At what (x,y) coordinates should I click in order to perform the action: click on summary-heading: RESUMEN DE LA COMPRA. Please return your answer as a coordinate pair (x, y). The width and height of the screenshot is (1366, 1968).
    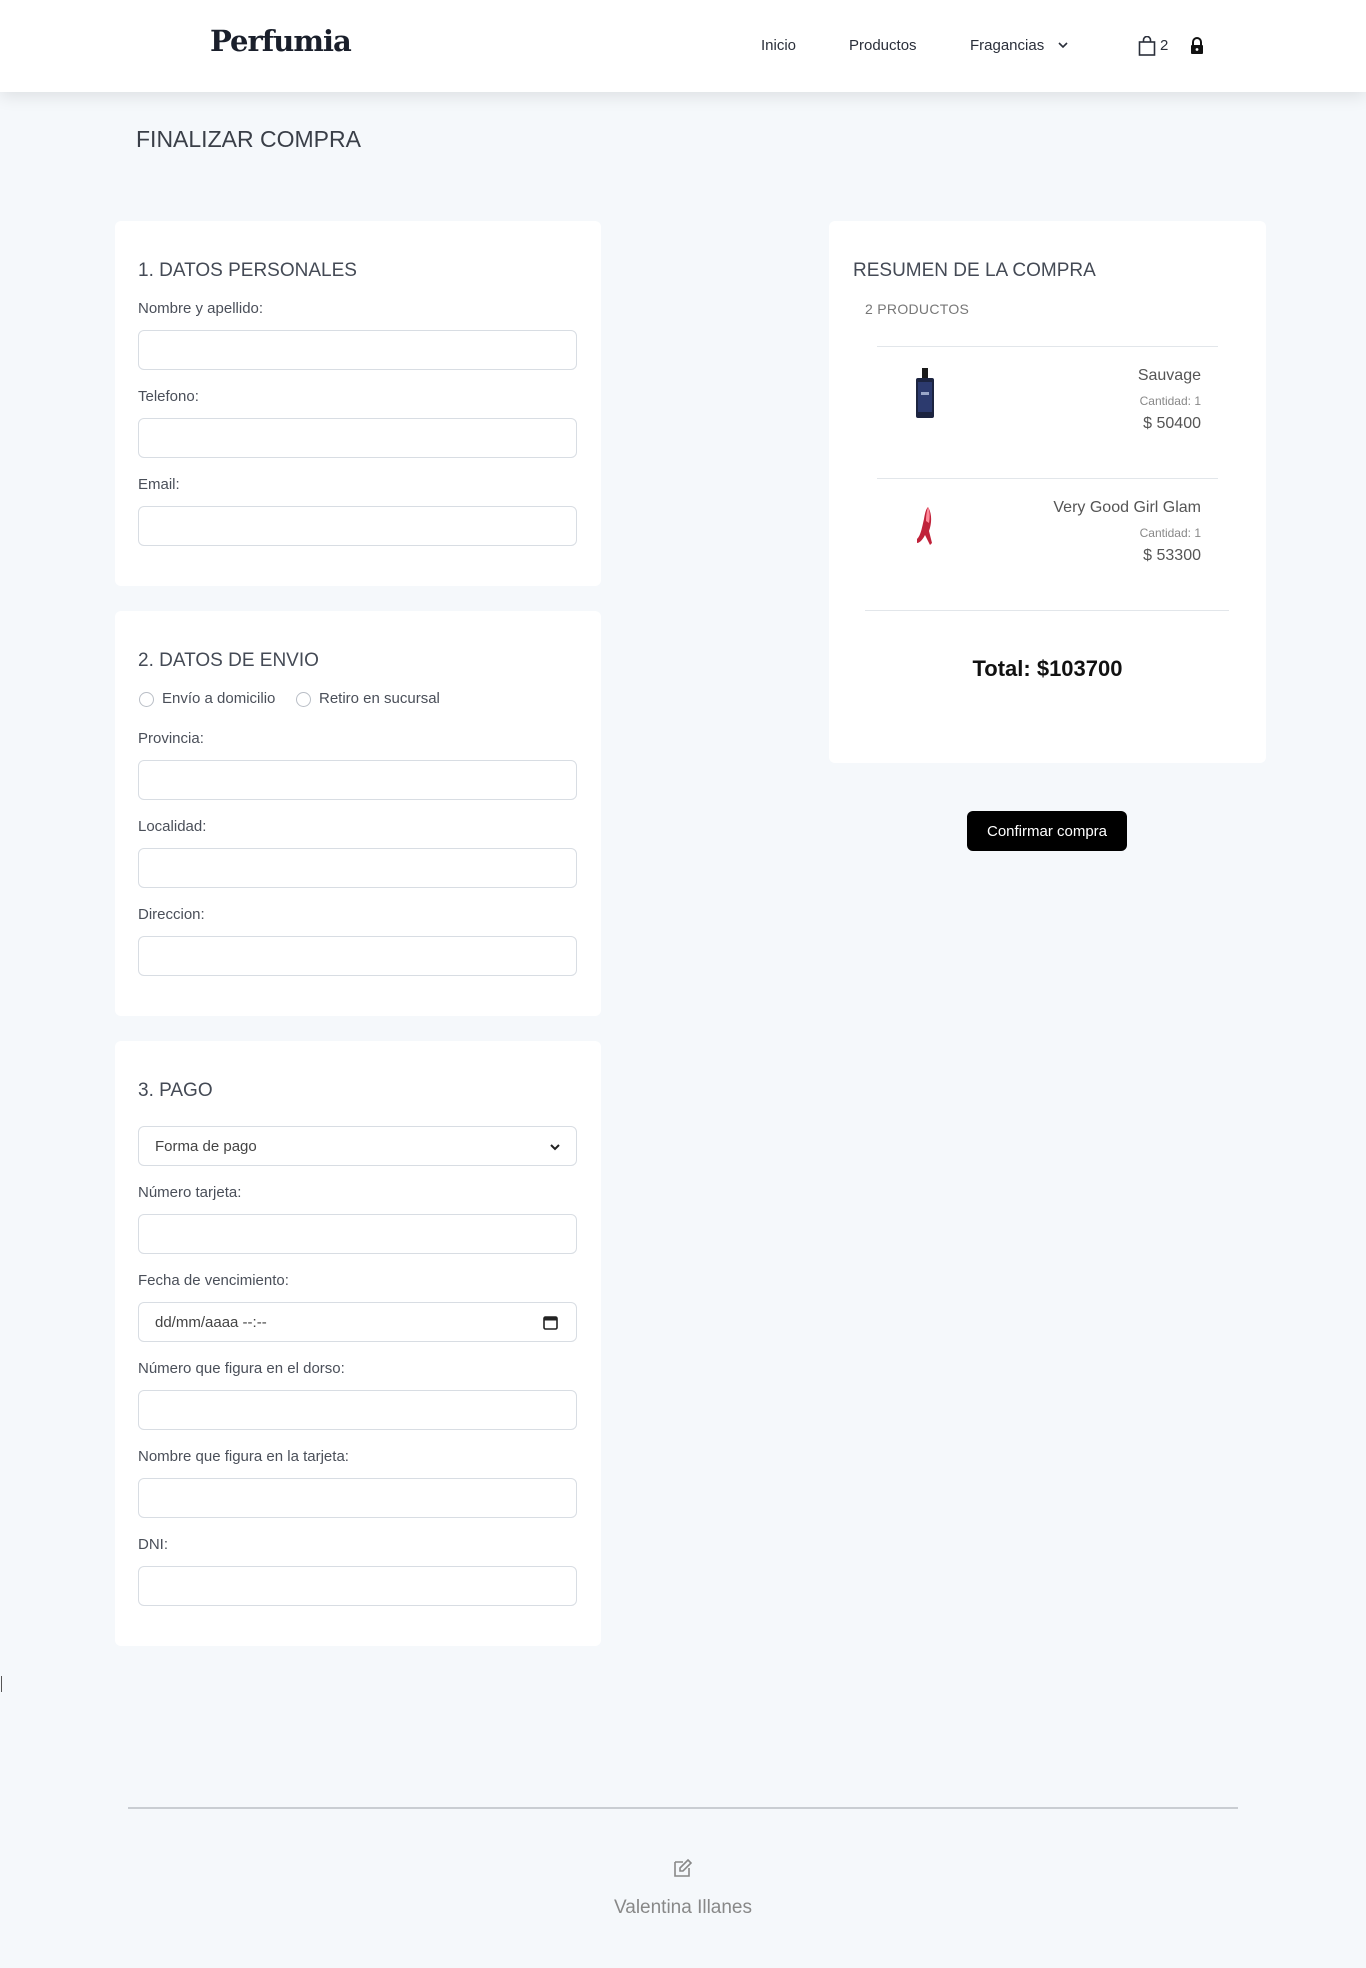
    Looking at the image, I should click on (974, 270).